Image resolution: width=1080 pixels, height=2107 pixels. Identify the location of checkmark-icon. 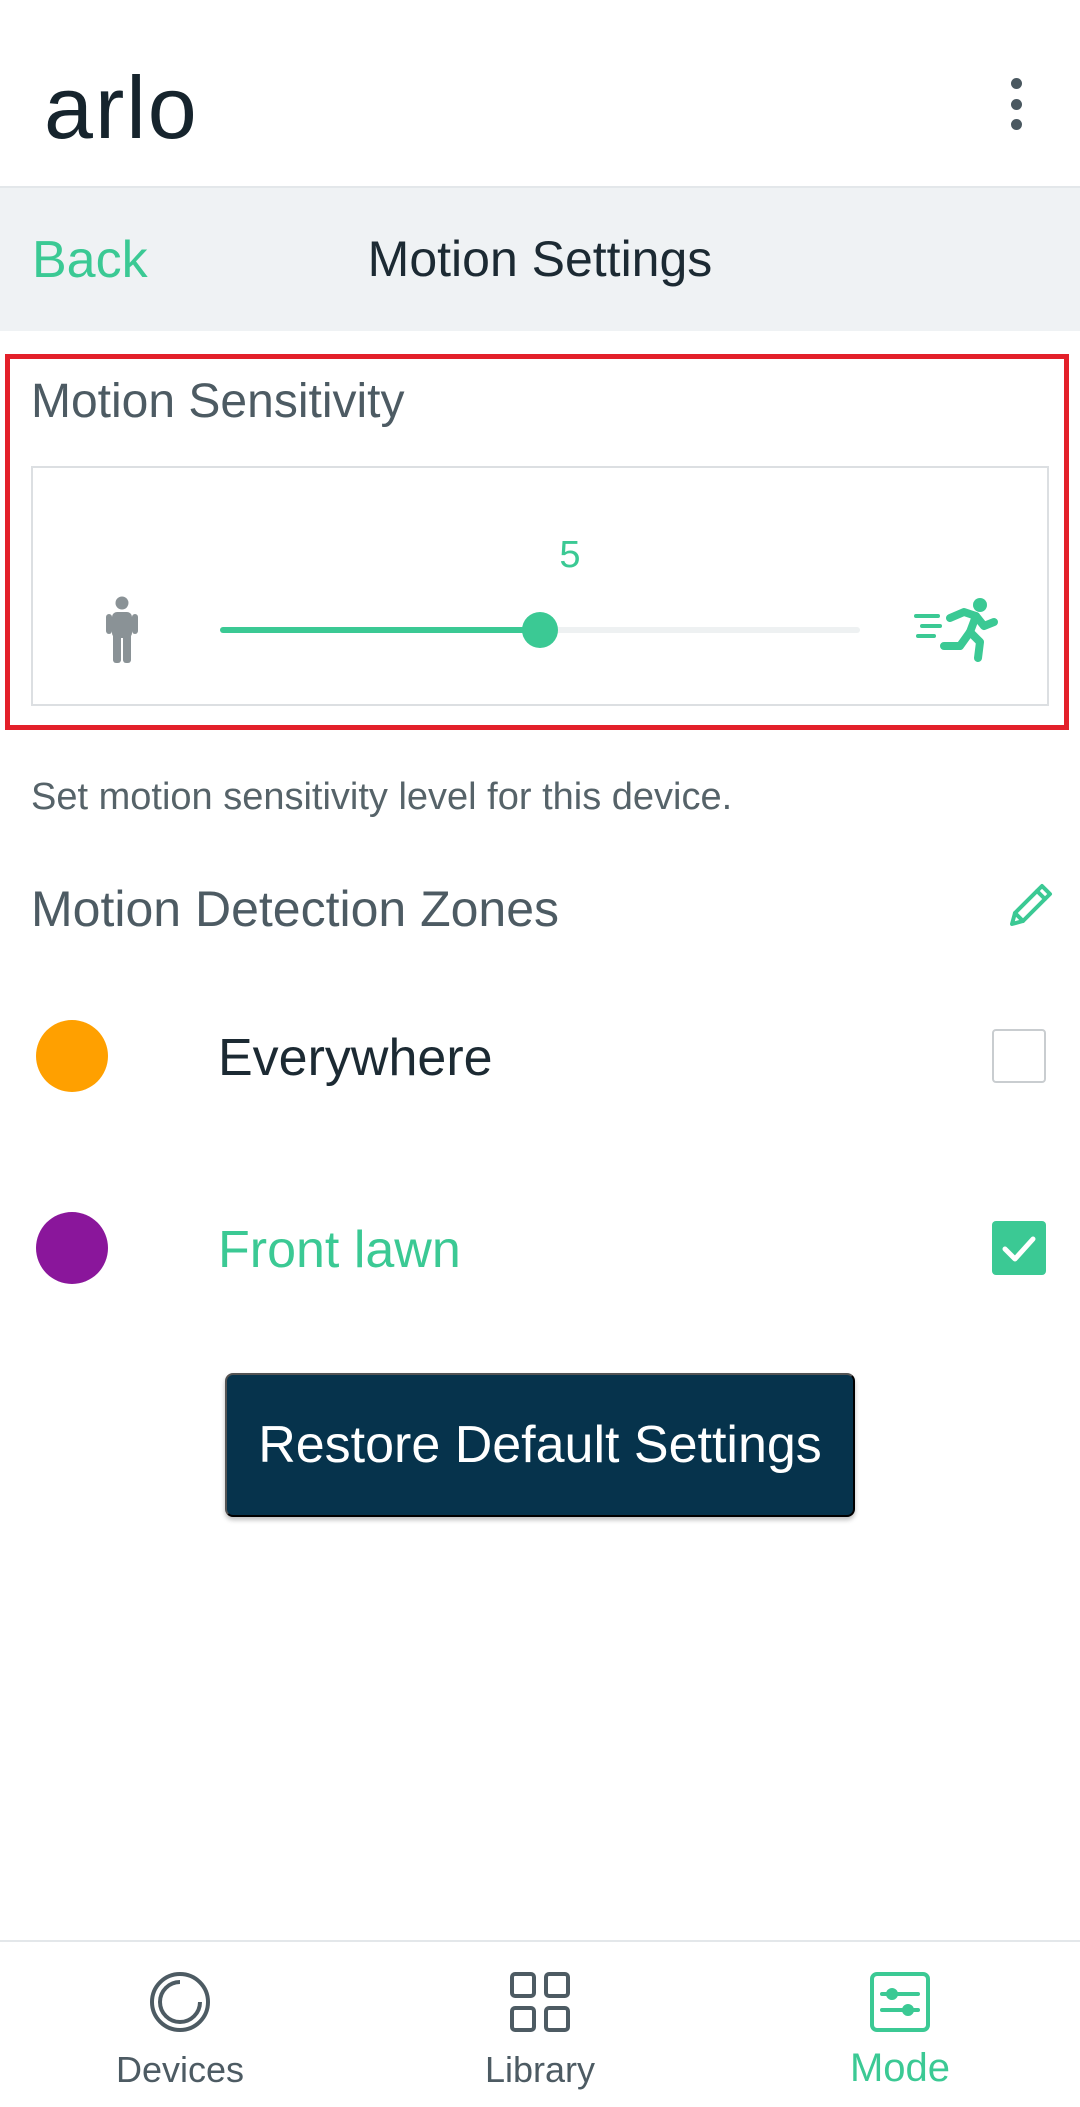
(1019, 1249).